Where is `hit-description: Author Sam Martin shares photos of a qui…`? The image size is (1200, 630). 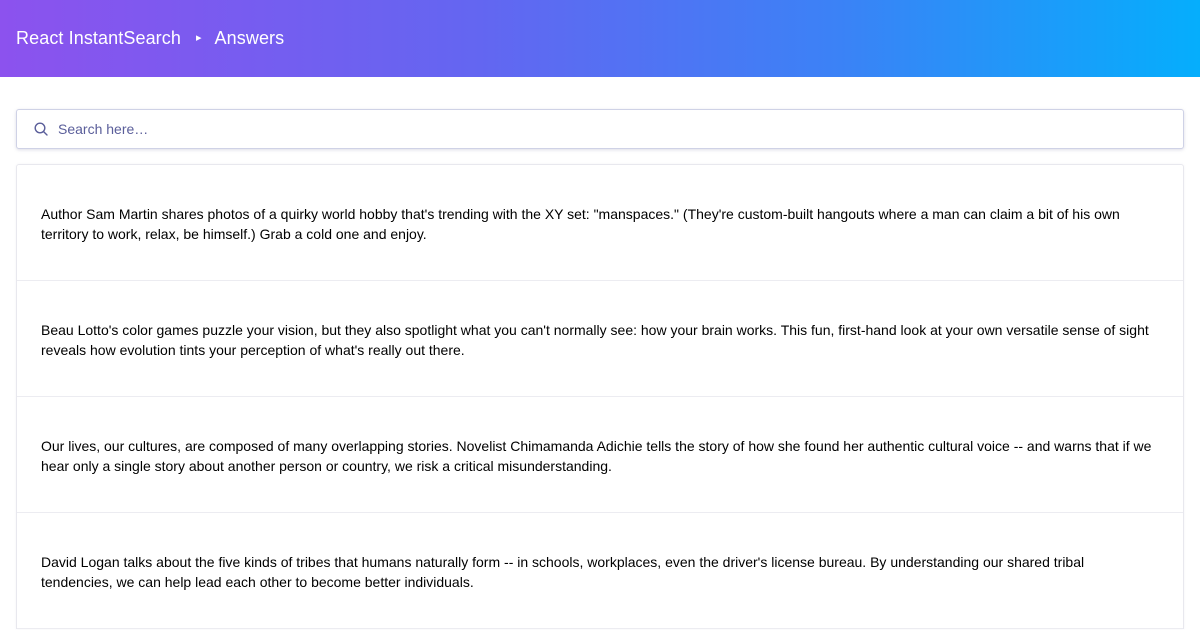 hit-description: Author Sam Martin shares photos of a qui… is located at coordinates (580, 223).